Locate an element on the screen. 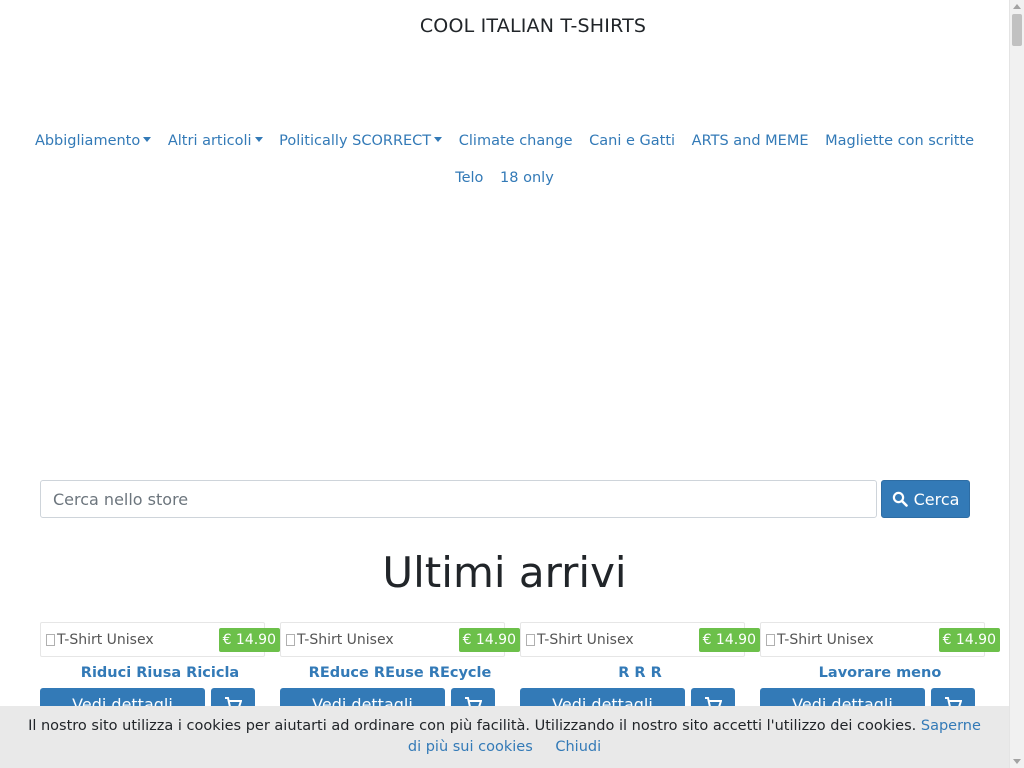 Image resolution: width=1024 pixels, height=768 pixels. nav-item-magliette-con-scritte: Magliette con scritte is located at coordinates (899, 141).